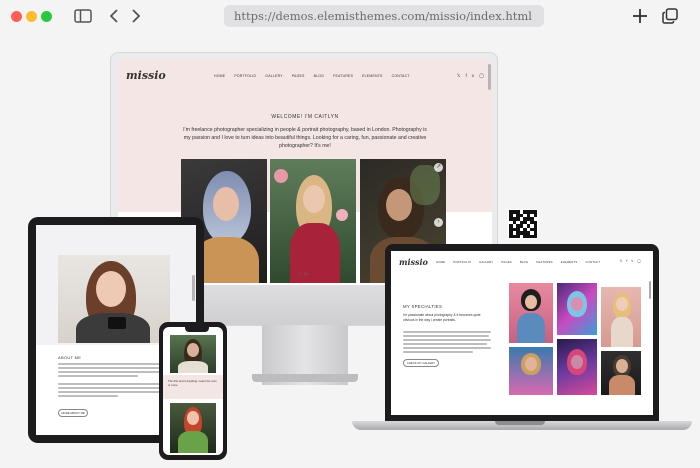 Image resolution: width=700 pixels, height=468 pixels. I want to click on laptop-nav-portfolio: Portfolio, so click(462, 262).